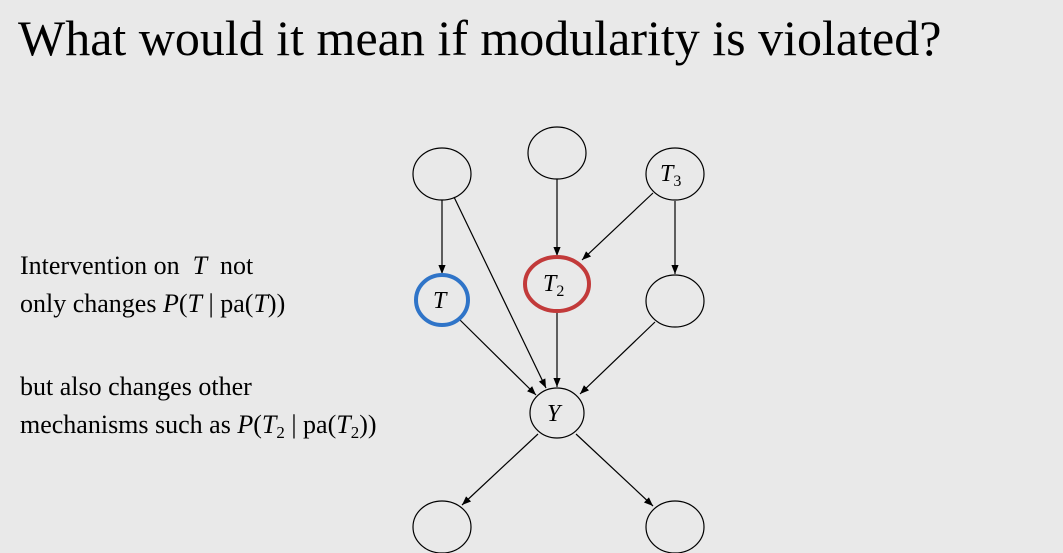 The height and width of the screenshot is (553, 1063). Describe the element at coordinates (498, 357) in the screenshot. I see `edge-t-to-y` at that location.